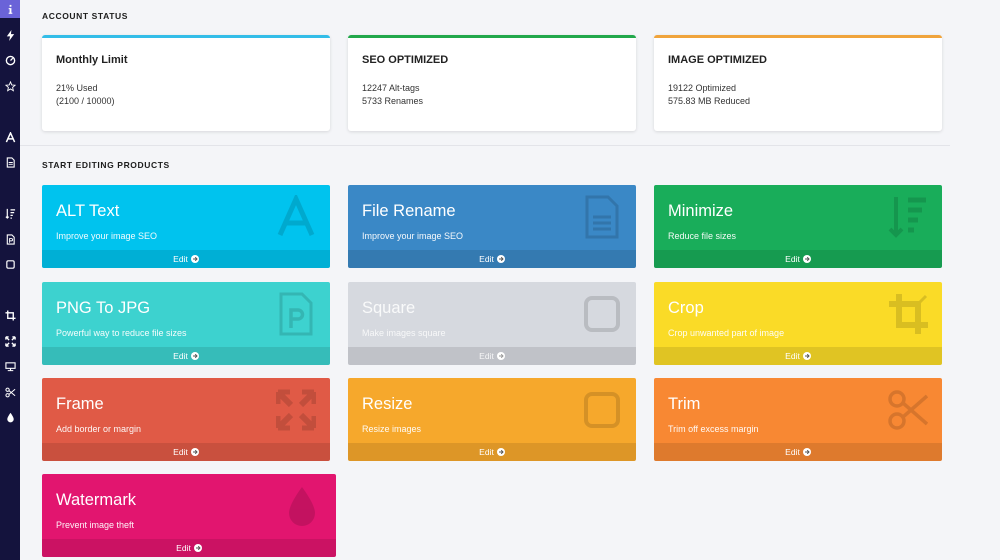 The width and height of the screenshot is (1000, 560). What do you see at coordinates (92, 60) in the screenshot?
I see `stat-card-title: Monthly Limit` at bounding box center [92, 60].